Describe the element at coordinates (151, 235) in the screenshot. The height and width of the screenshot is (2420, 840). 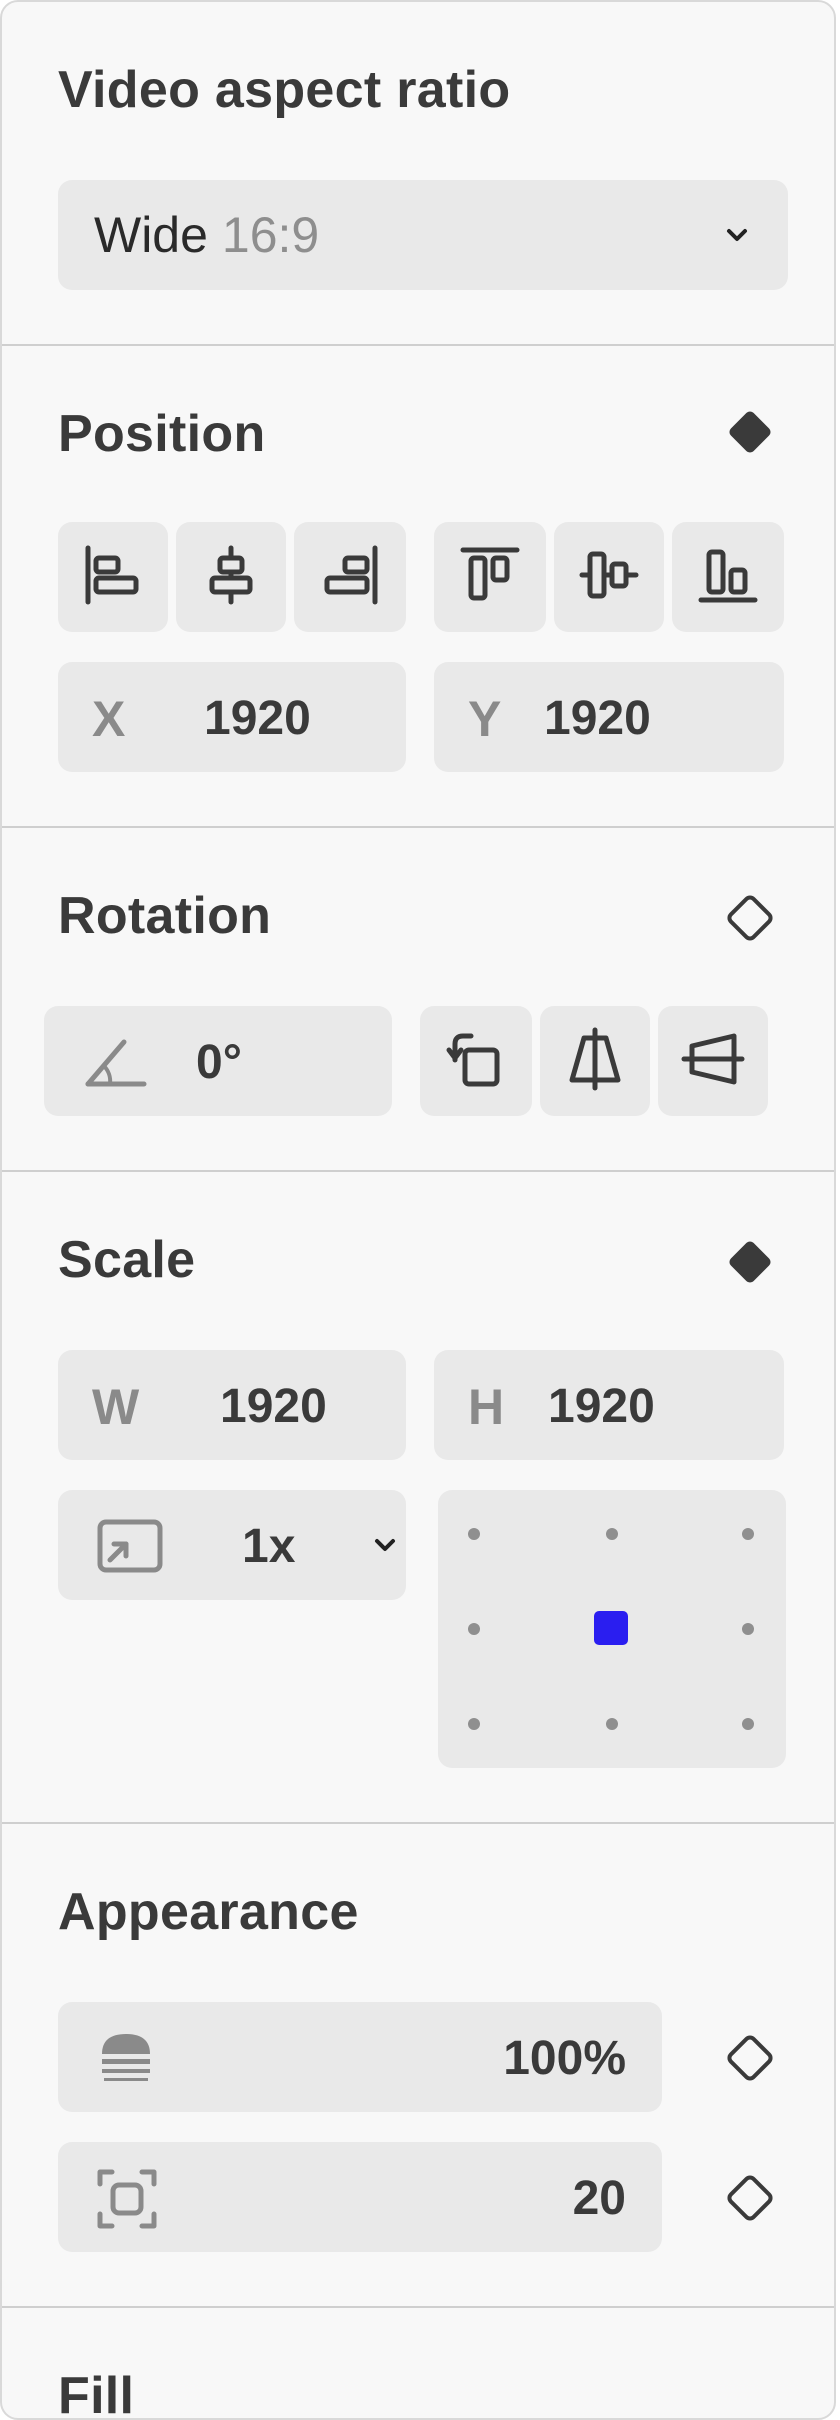
I see `aspect-ratio-value-name: Wide` at that location.